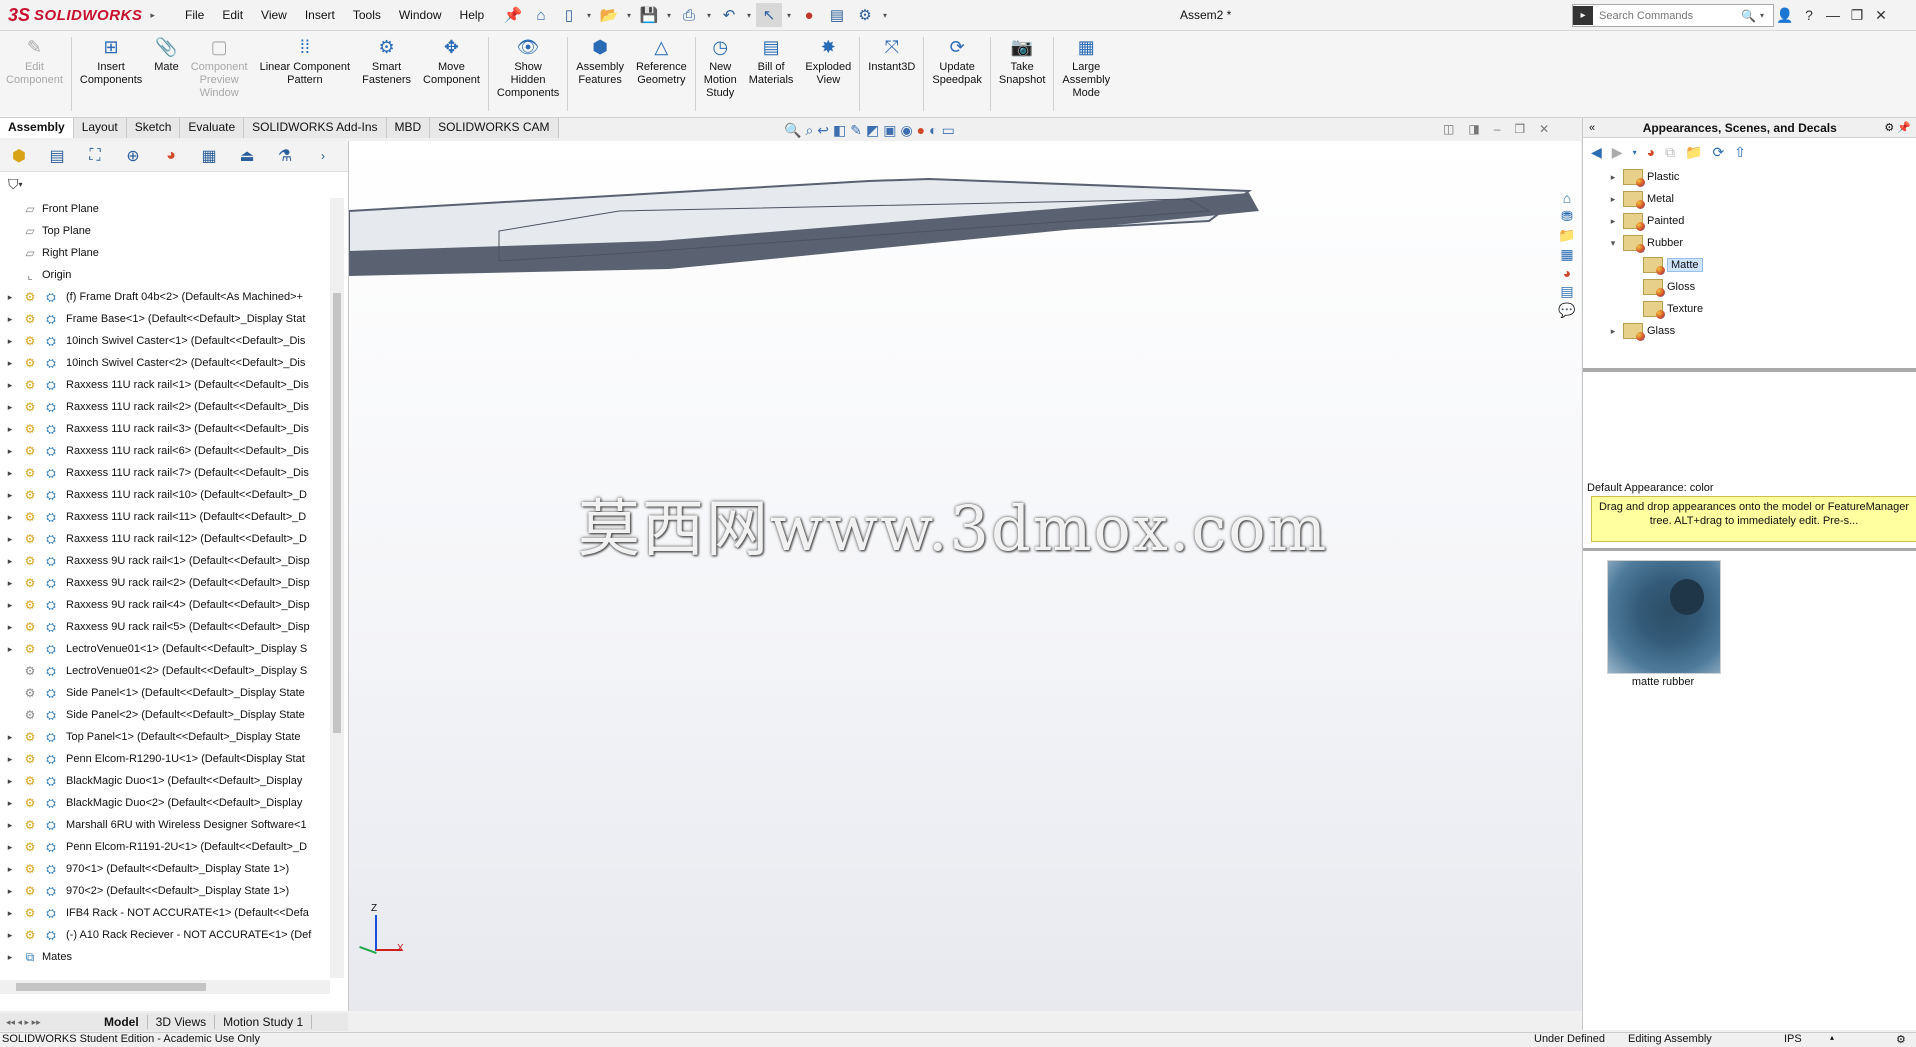 This screenshot has height=1047, width=1916. What do you see at coordinates (569, 15) in the screenshot?
I see `new-document-icon: ▯` at bounding box center [569, 15].